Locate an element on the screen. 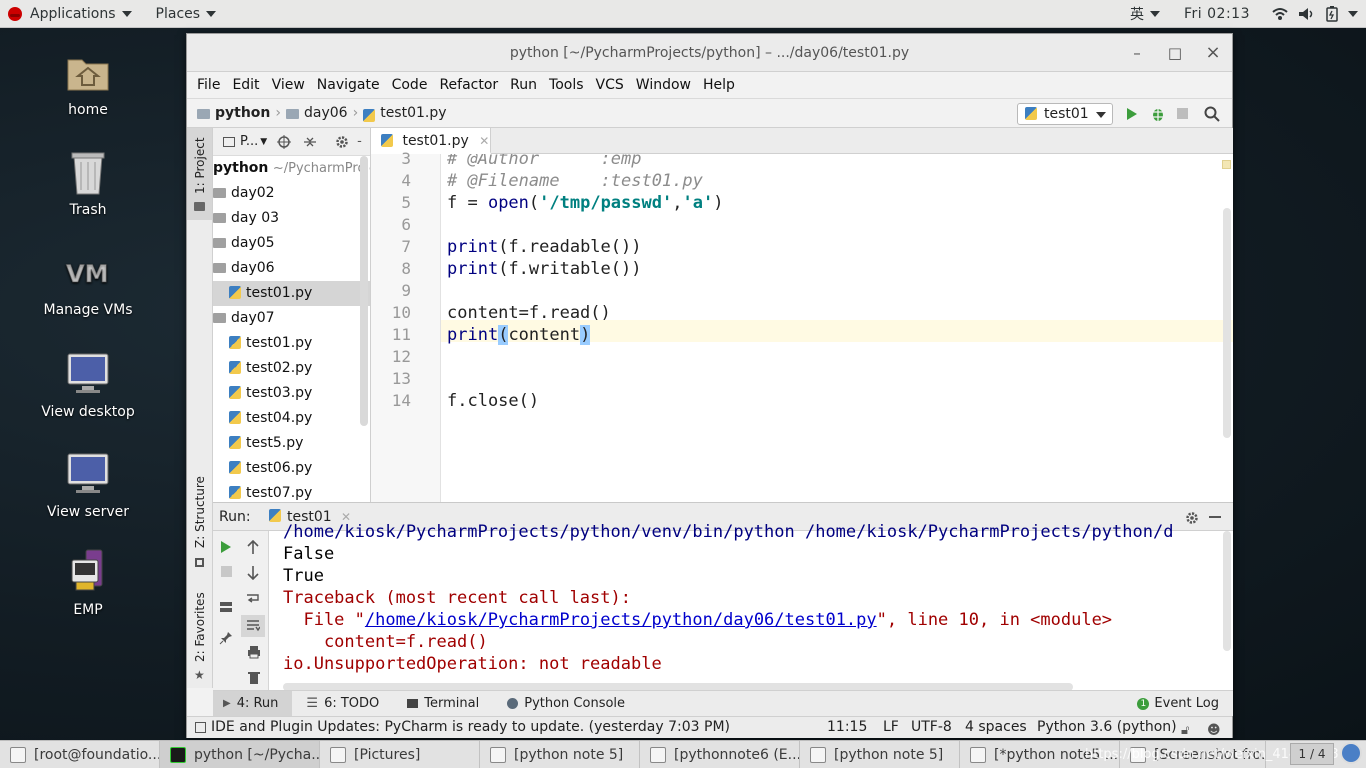 This screenshot has height=768, width=1366. tree-file: test04.py is located at coordinates (291, 418).